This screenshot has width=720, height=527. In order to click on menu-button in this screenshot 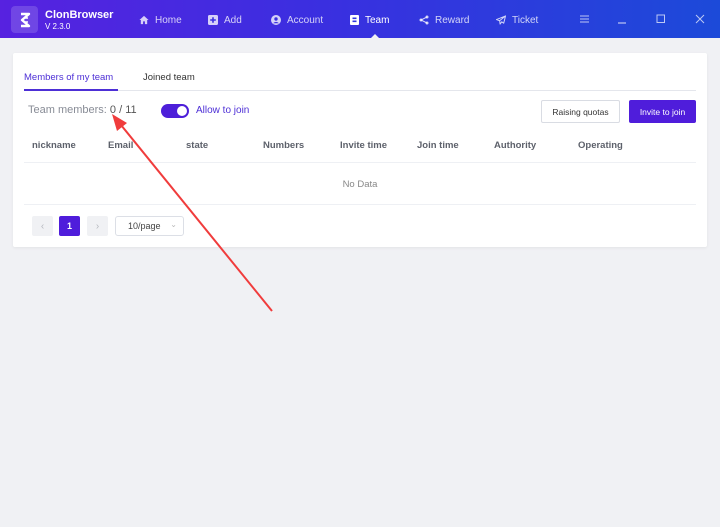, I will do `click(584, 19)`.